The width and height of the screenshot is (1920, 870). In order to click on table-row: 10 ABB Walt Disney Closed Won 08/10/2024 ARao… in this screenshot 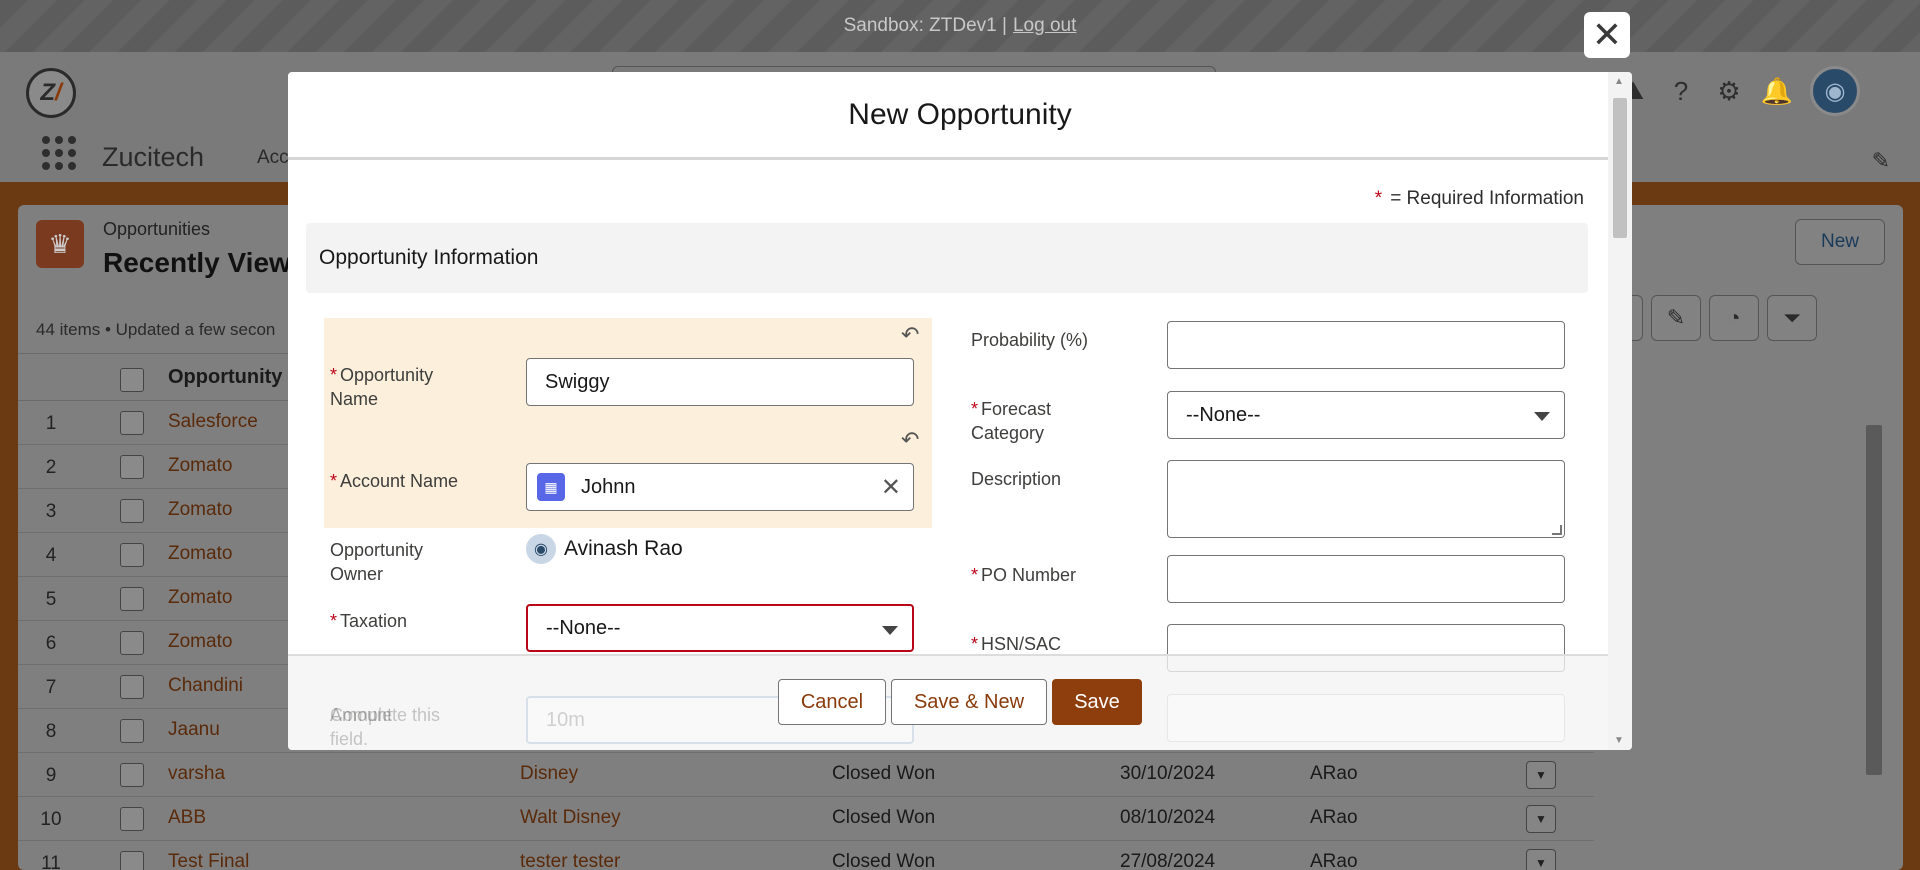, I will do `click(806, 819)`.